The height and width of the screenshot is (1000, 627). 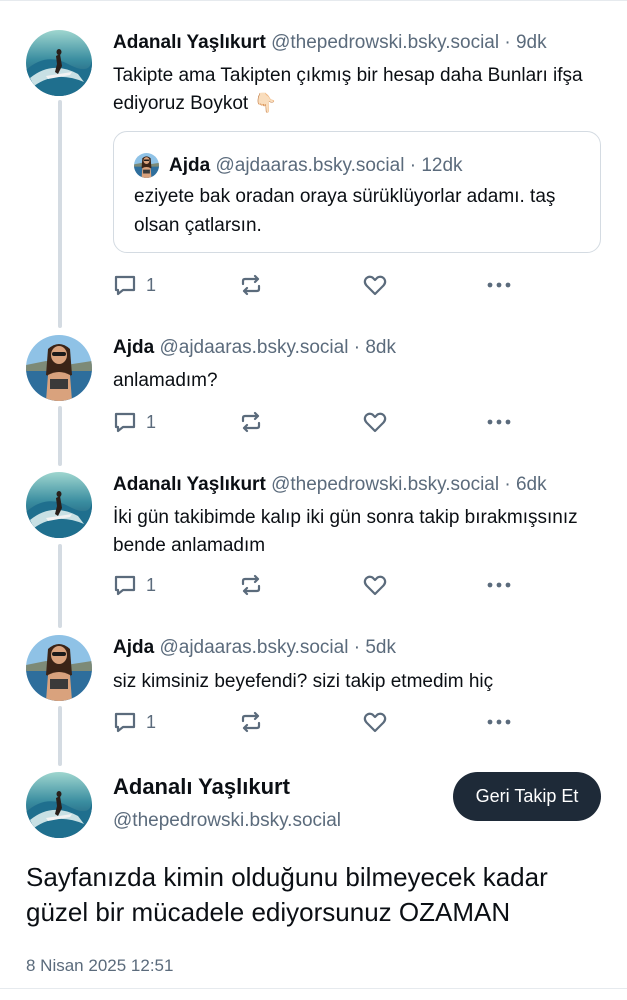 I want to click on post-time: 6dk, so click(x=531, y=484).